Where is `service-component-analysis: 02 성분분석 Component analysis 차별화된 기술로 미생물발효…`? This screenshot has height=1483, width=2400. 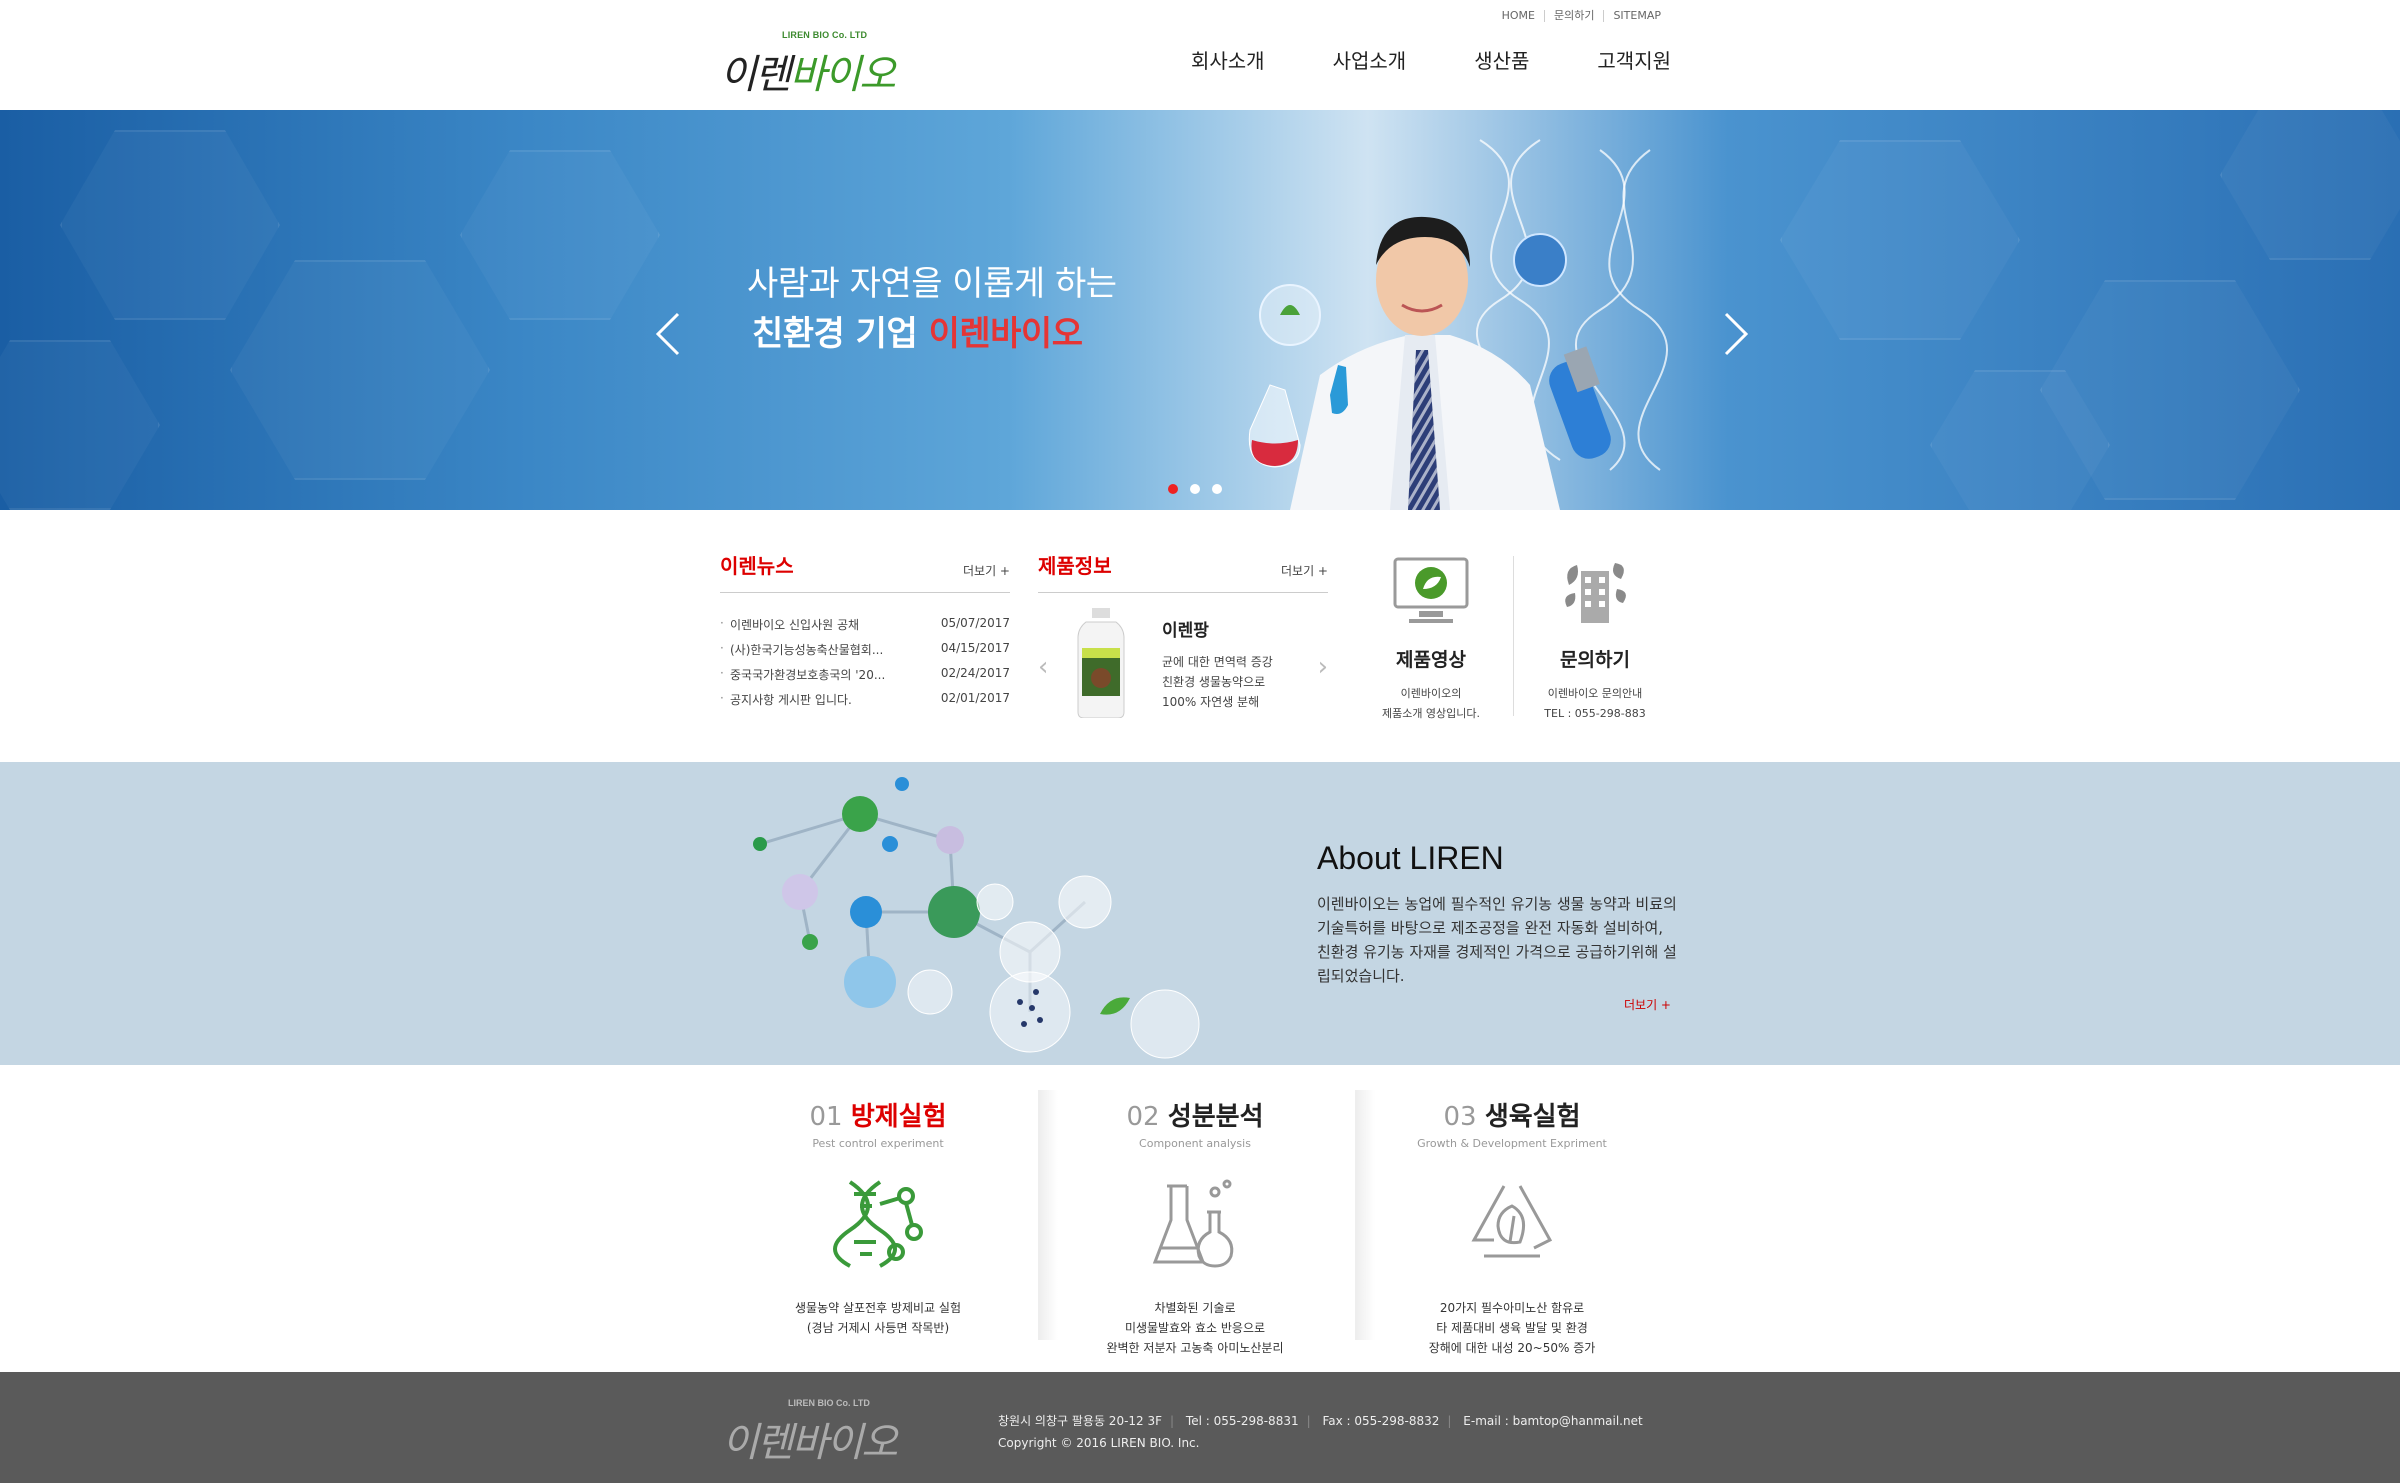
service-component-analysis: 02 성분분석 Component analysis 차별화된 기술로 미생물발효… is located at coordinates (1195, 1227).